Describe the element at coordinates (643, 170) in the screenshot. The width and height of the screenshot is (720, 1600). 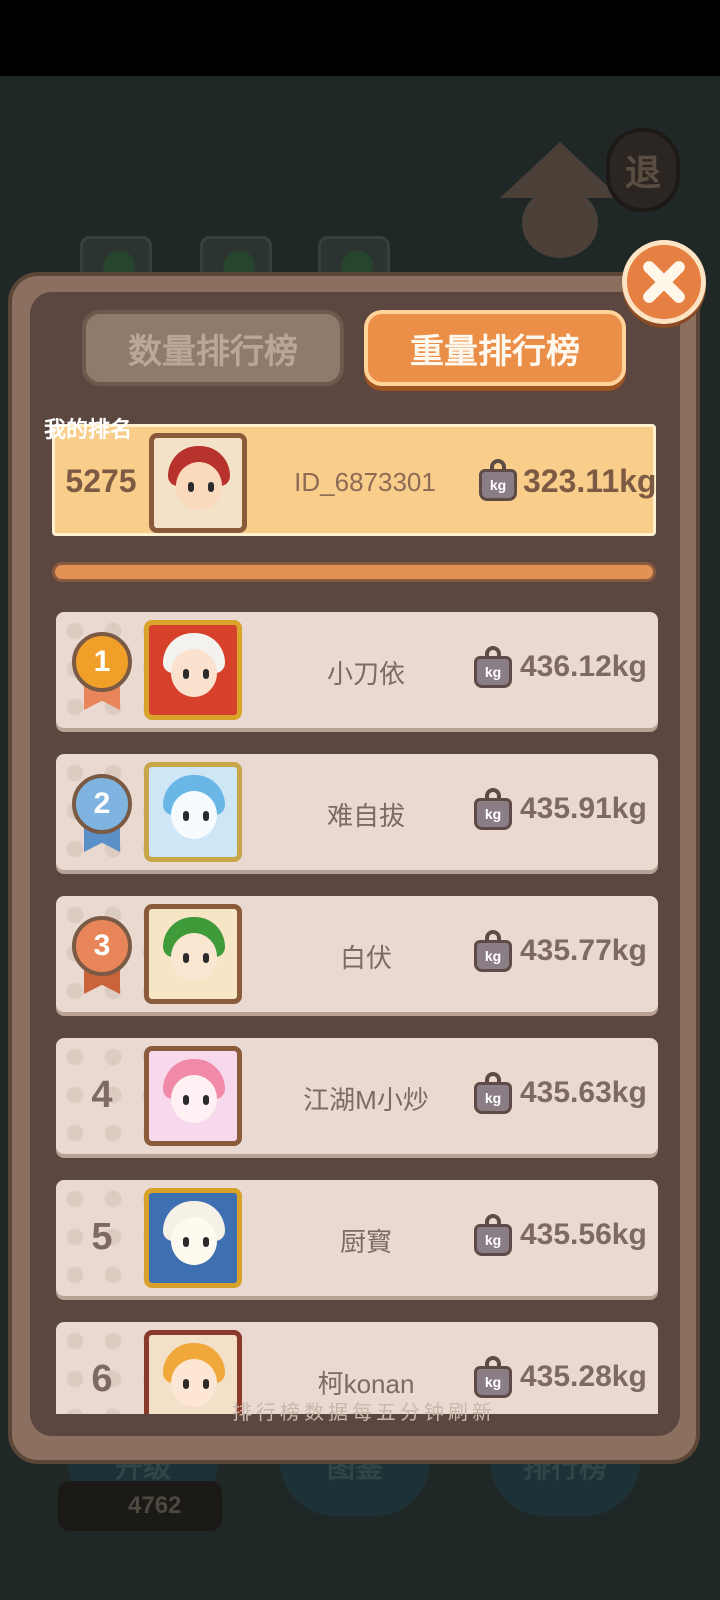
I see `exit-button: 退` at that location.